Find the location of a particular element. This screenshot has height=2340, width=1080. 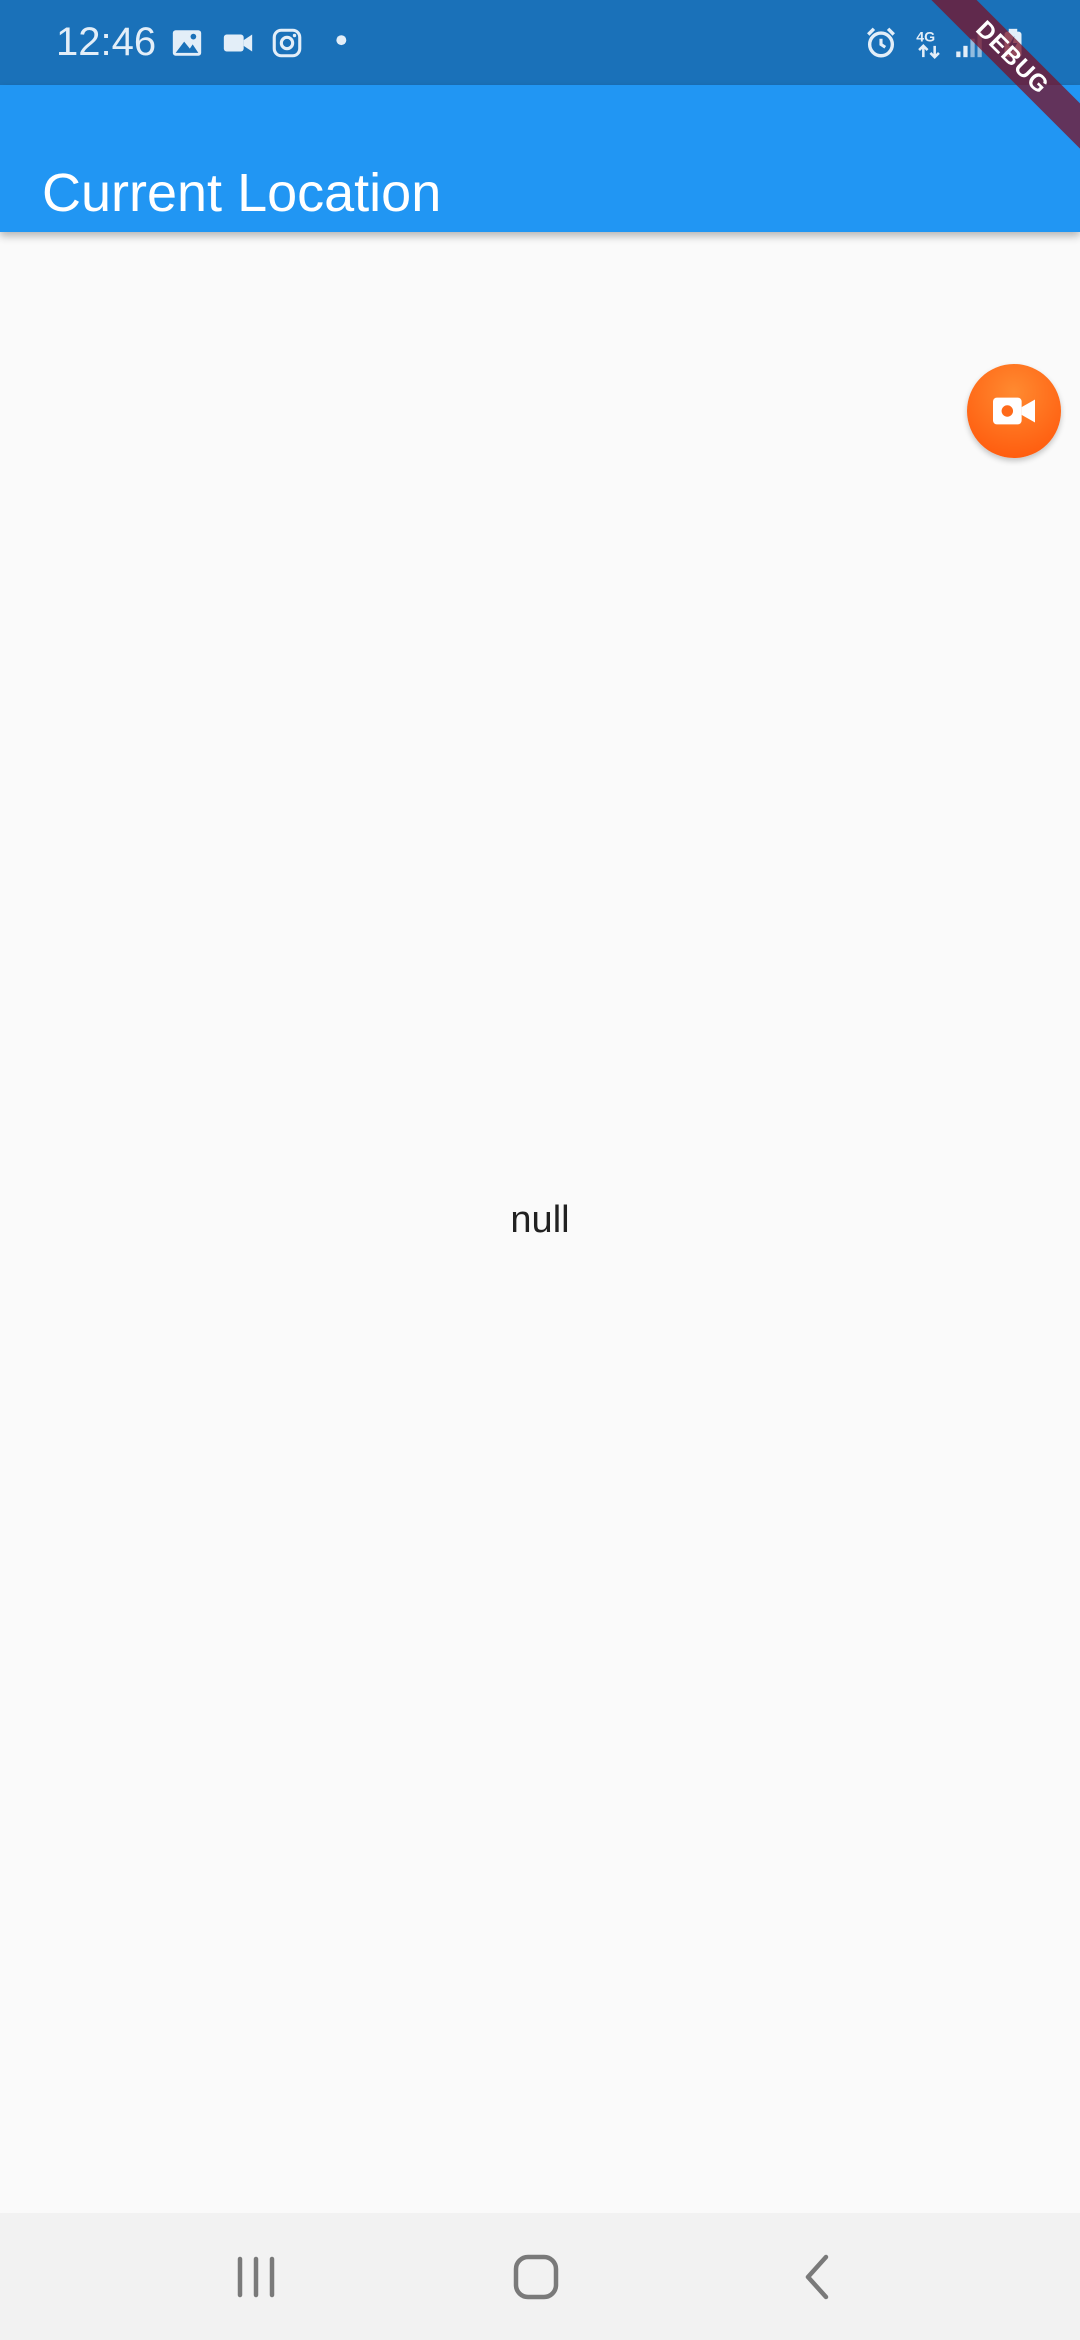

battery-charging-icon is located at coordinates (1013, 43).